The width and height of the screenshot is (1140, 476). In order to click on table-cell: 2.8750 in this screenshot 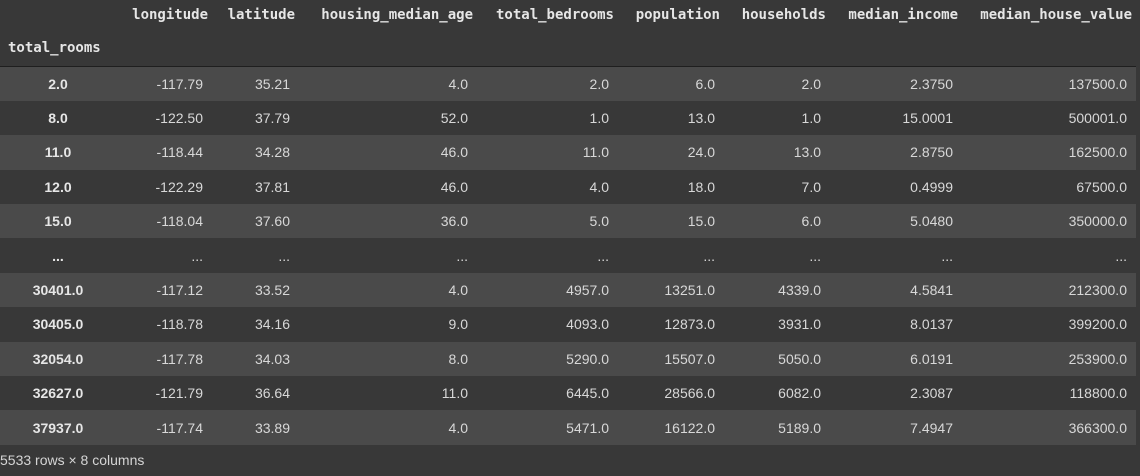, I will do `click(931, 152)`.